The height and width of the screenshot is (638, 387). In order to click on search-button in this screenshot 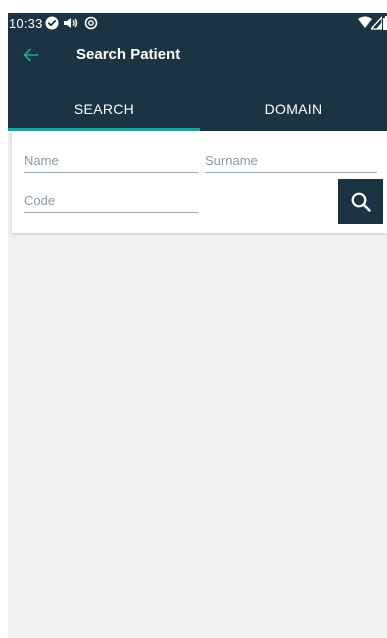, I will do `click(360, 201)`.